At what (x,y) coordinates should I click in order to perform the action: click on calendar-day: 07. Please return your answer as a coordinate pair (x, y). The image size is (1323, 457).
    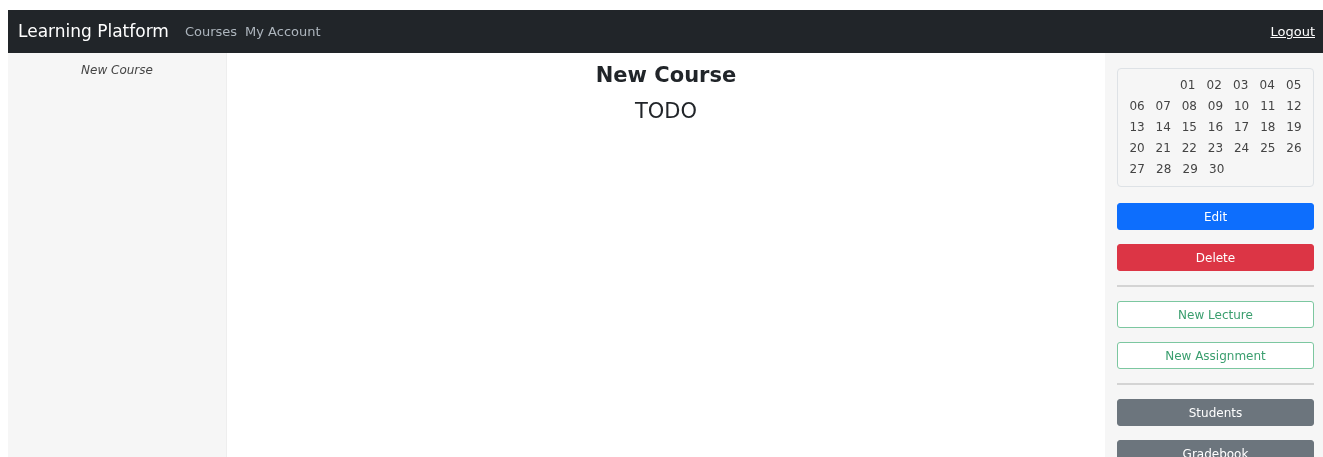
    Looking at the image, I should click on (1163, 106).